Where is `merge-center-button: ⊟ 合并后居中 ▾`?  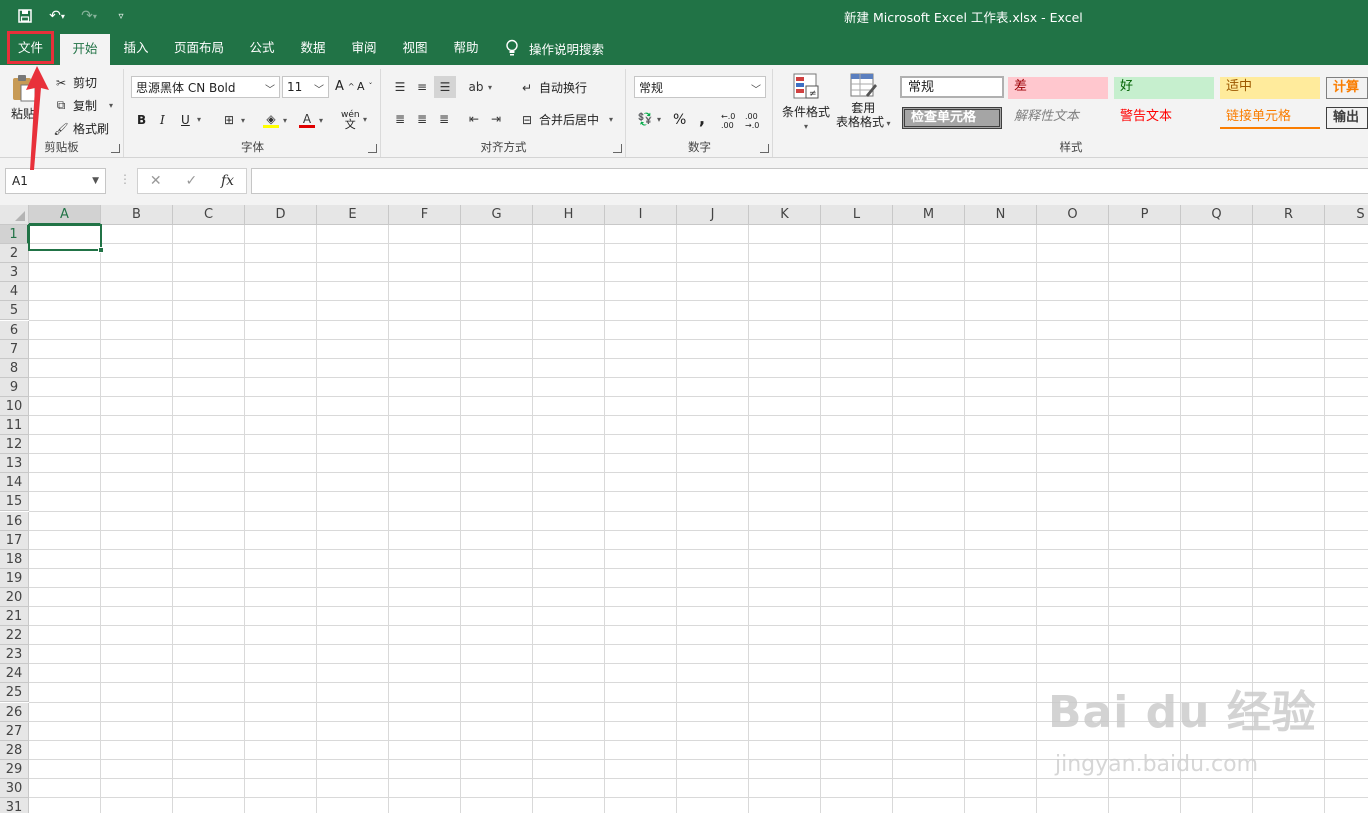 merge-center-button: ⊟ 合并后居中 ▾ is located at coordinates (566, 119).